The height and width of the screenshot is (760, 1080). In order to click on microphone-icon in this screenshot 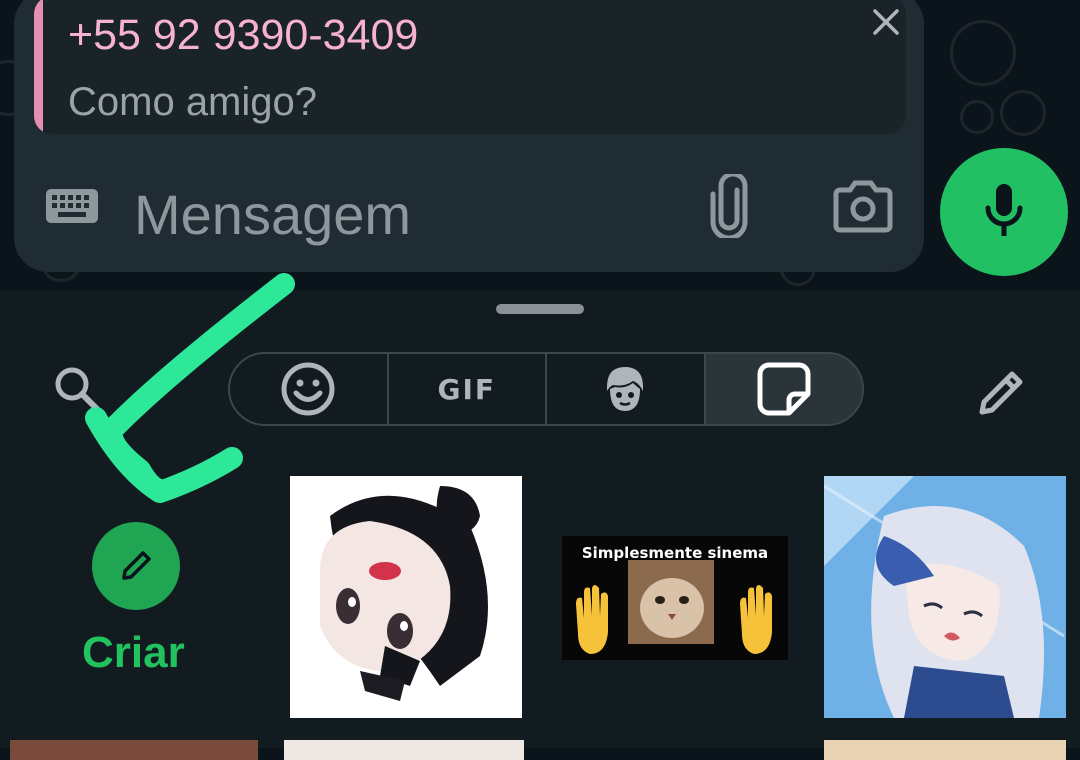, I will do `click(1004, 210)`.